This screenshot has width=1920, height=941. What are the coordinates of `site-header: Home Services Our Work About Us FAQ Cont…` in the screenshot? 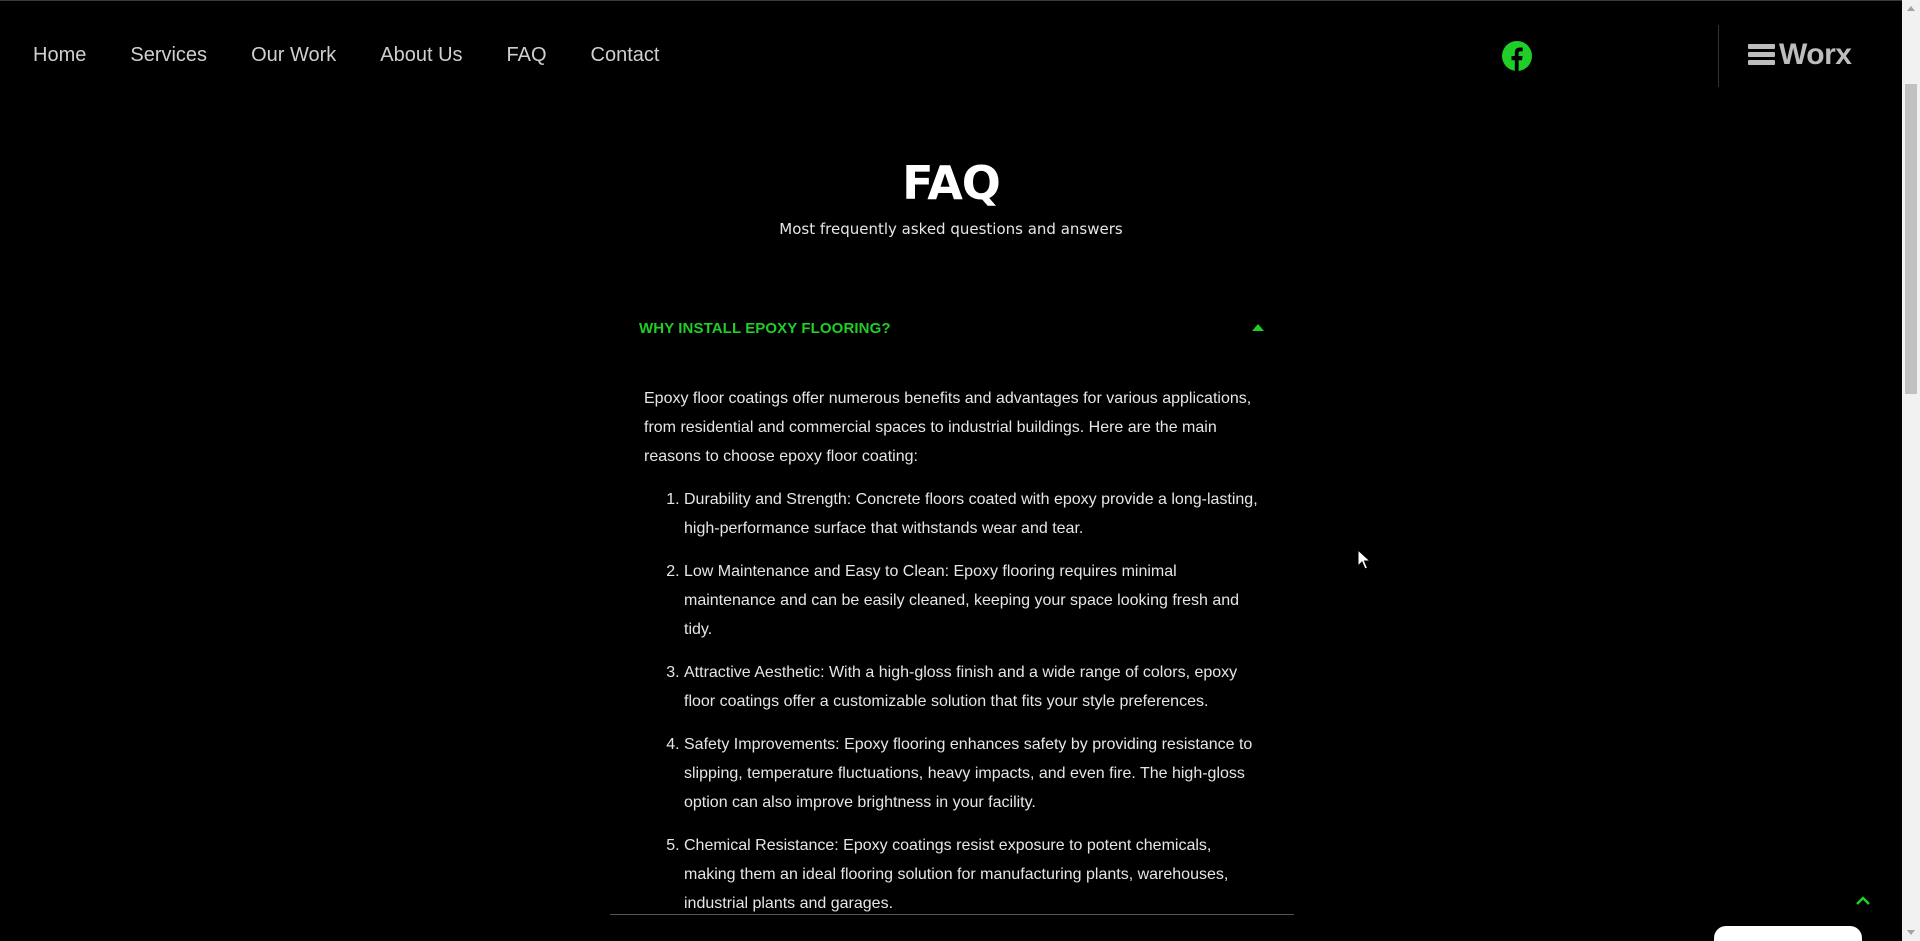 It's located at (951, 56).